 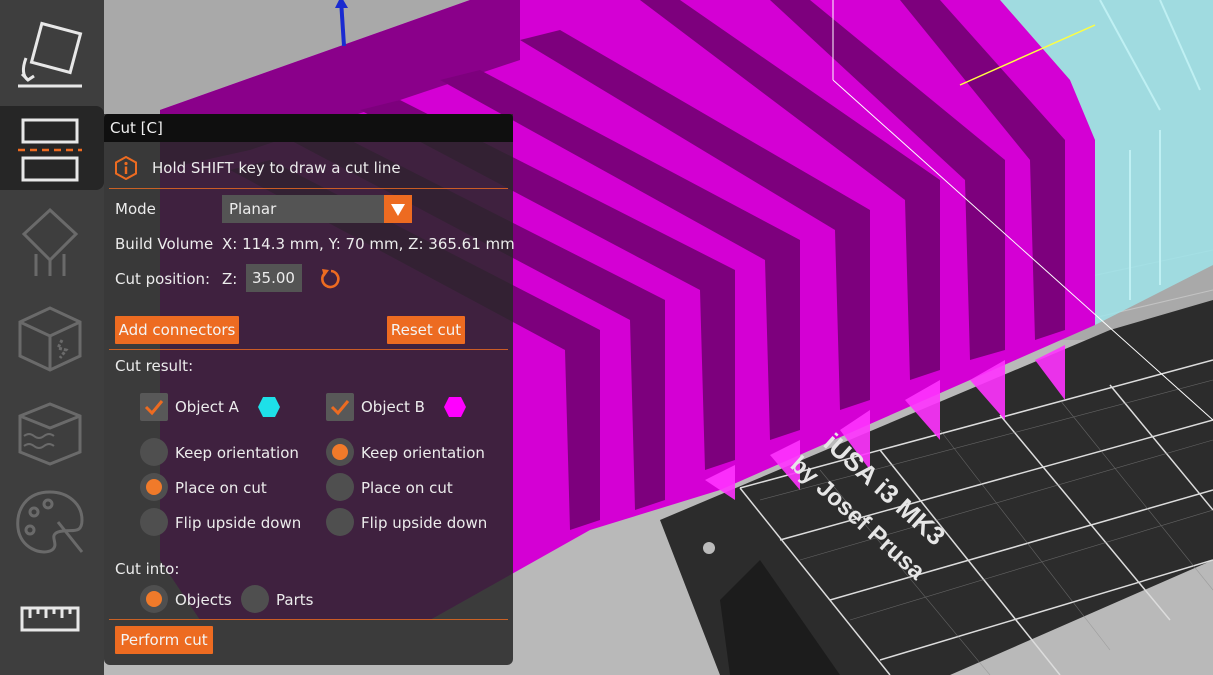 I want to click on place-on-face-tool, so click(x=52, y=54).